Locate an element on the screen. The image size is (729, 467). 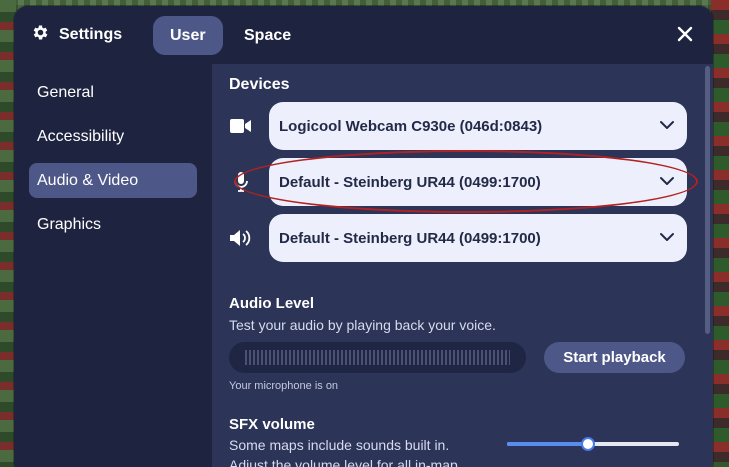
camera-select: Logicool Webcam C930e (046d:0843) is located at coordinates (478, 126).